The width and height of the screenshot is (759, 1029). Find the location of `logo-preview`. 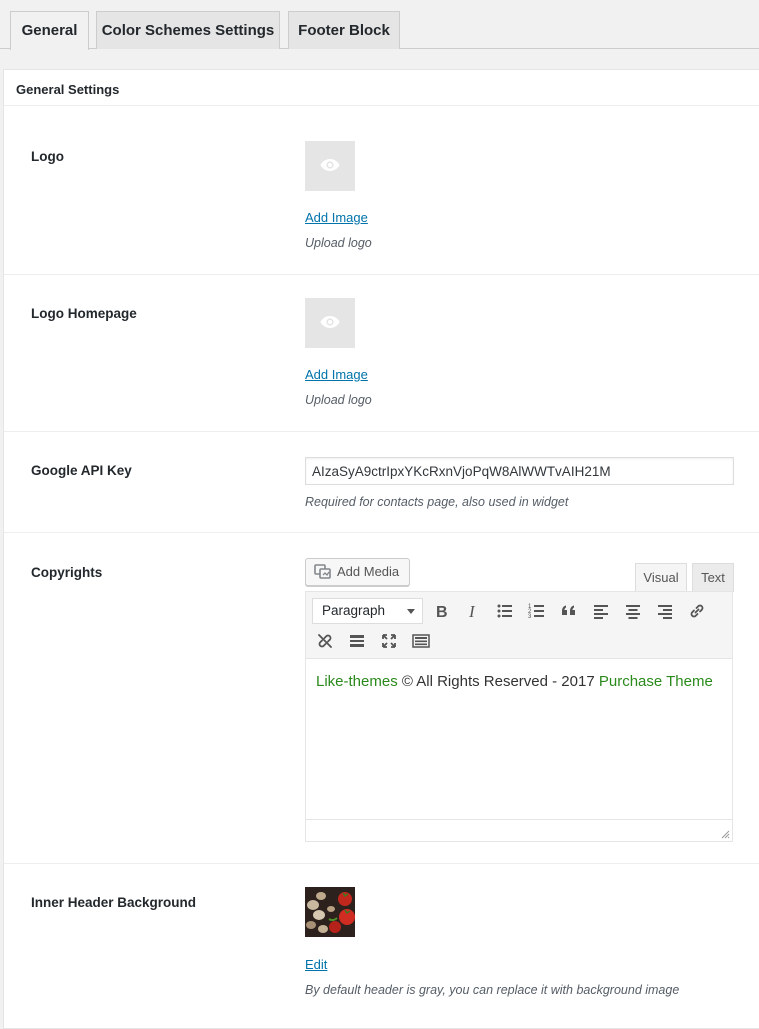

logo-preview is located at coordinates (330, 166).